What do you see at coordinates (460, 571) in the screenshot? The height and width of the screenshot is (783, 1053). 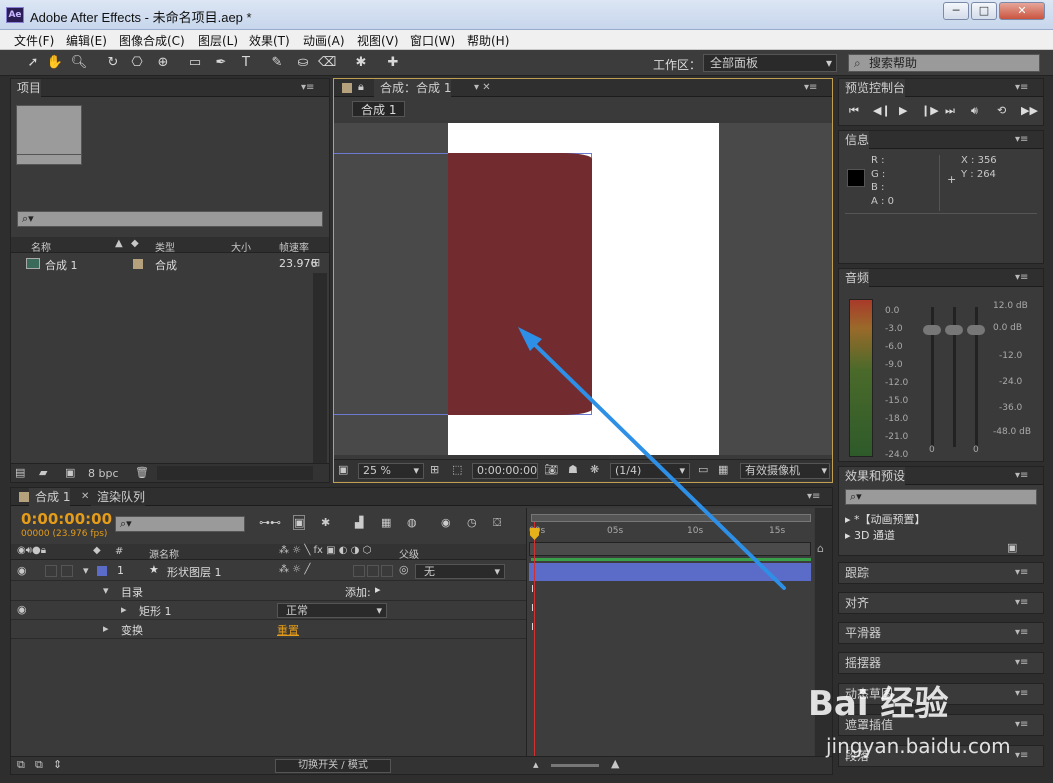 I see `parent-select: 无 ▾` at bounding box center [460, 571].